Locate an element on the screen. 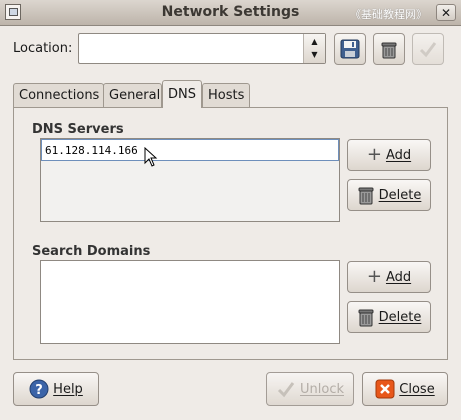 The width and height of the screenshot is (461, 420). search-domains-label: Search Domains is located at coordinates (91, 251).